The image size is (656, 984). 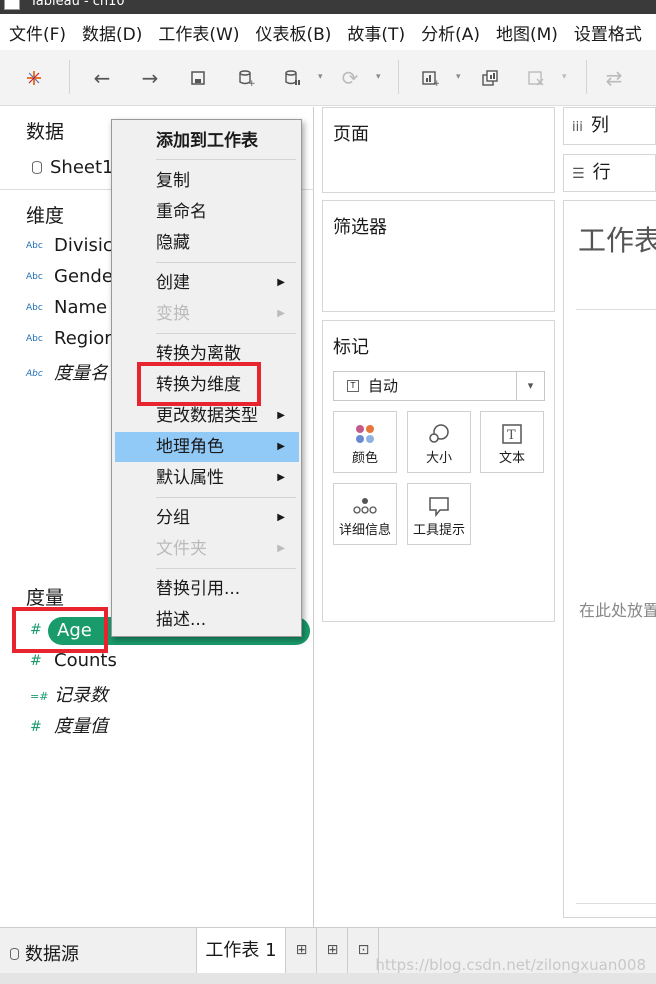 I want to click on menu-item-copy: 复制, so click(x=207, y=181).